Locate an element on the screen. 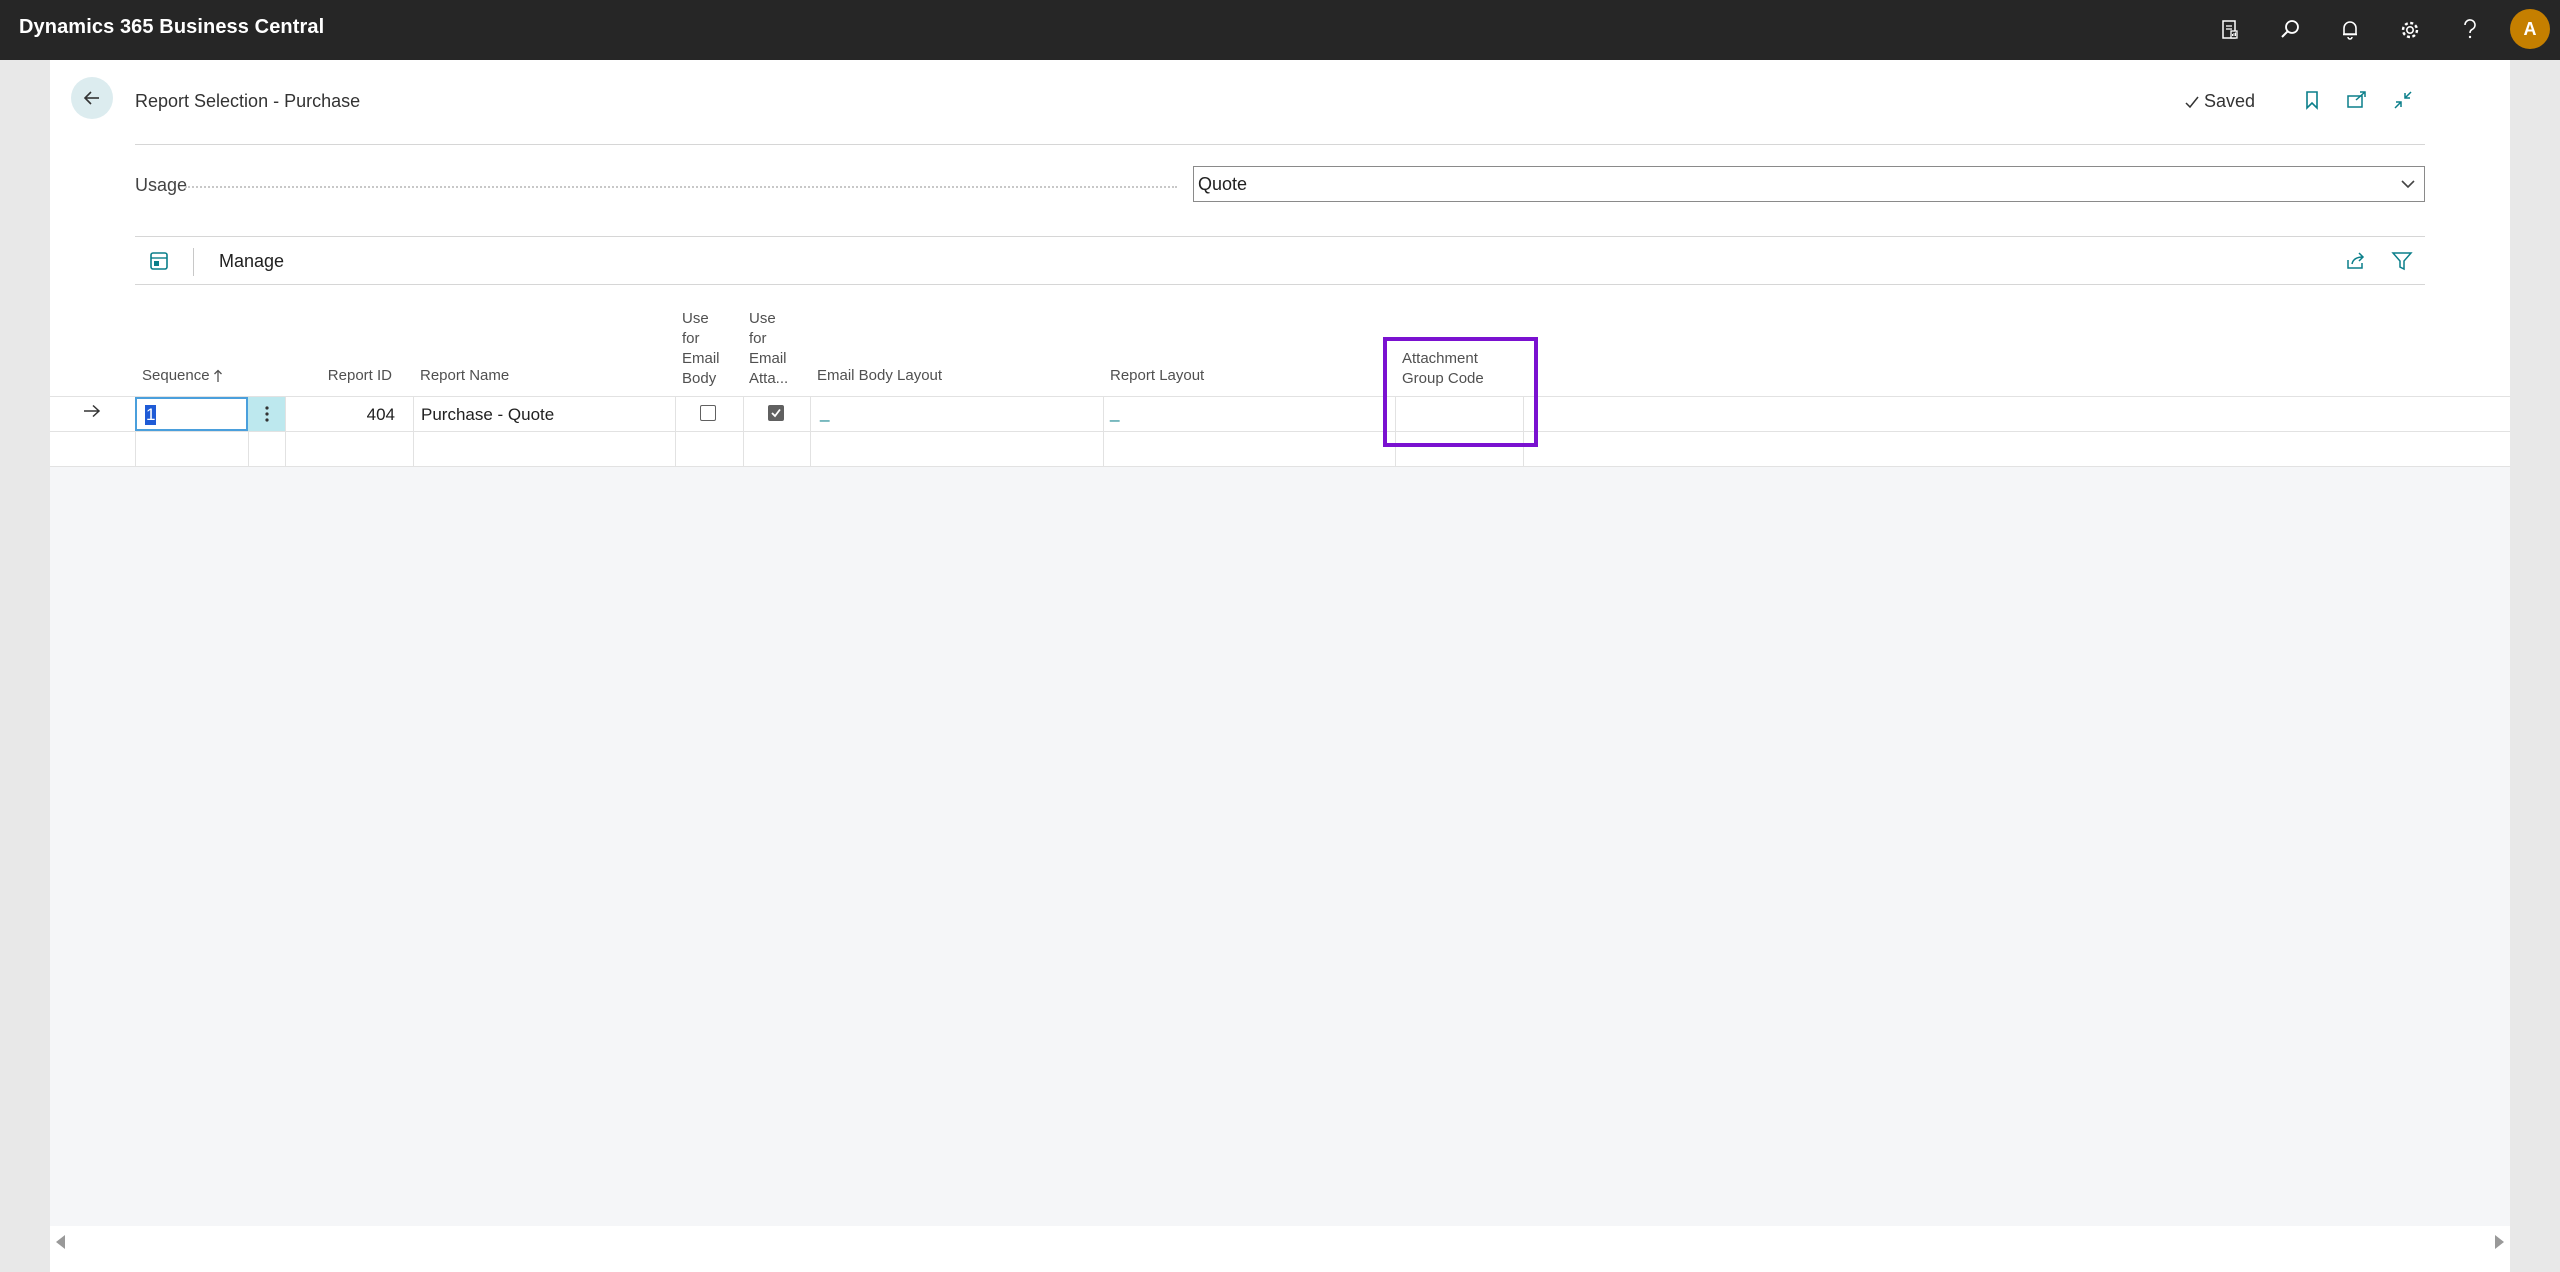 This screenshot has height=1272, width=2560. bookmark-icon is located at coordinates (2312, 100).